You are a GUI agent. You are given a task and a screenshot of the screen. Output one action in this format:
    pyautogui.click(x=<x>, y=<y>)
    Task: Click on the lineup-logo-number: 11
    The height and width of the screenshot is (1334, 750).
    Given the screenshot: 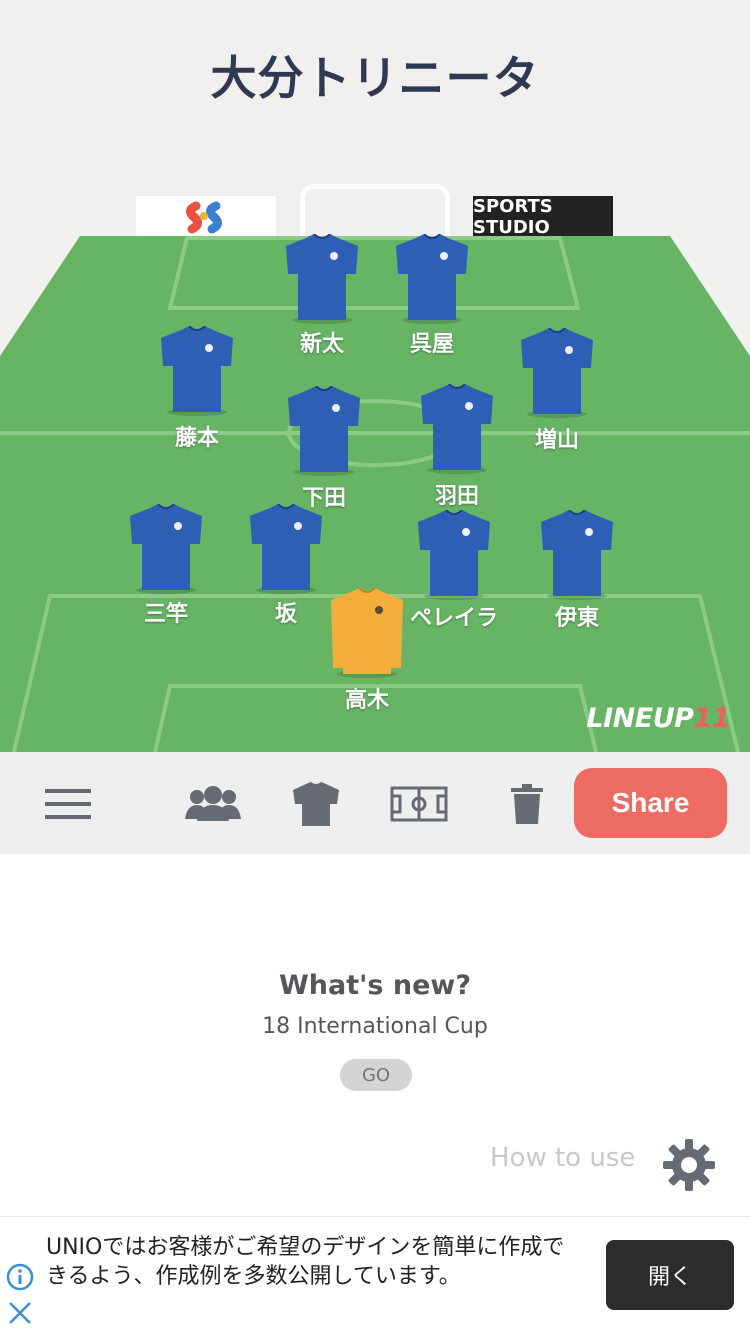 What is the action you would take?
    pyautogui.click(x=711, y=718)
    